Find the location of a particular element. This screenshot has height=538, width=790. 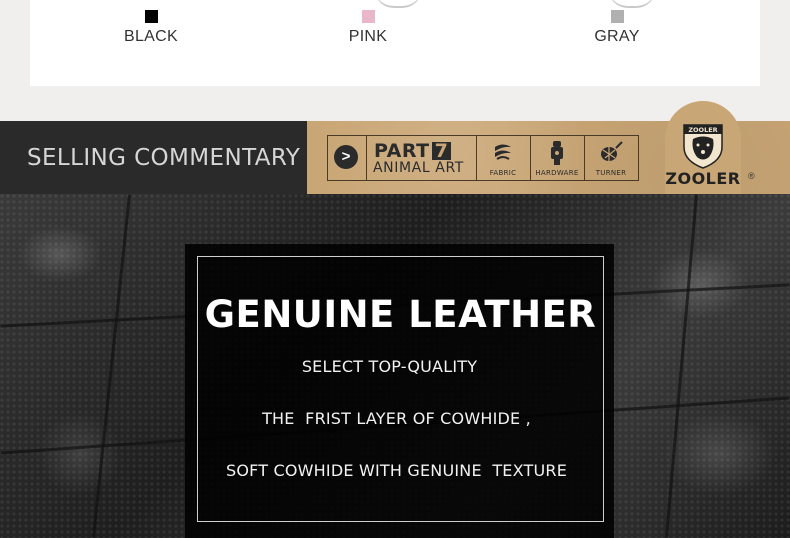

part-label-cell: PART 7 ANIMAL ART is located at coordinates (421, 158).